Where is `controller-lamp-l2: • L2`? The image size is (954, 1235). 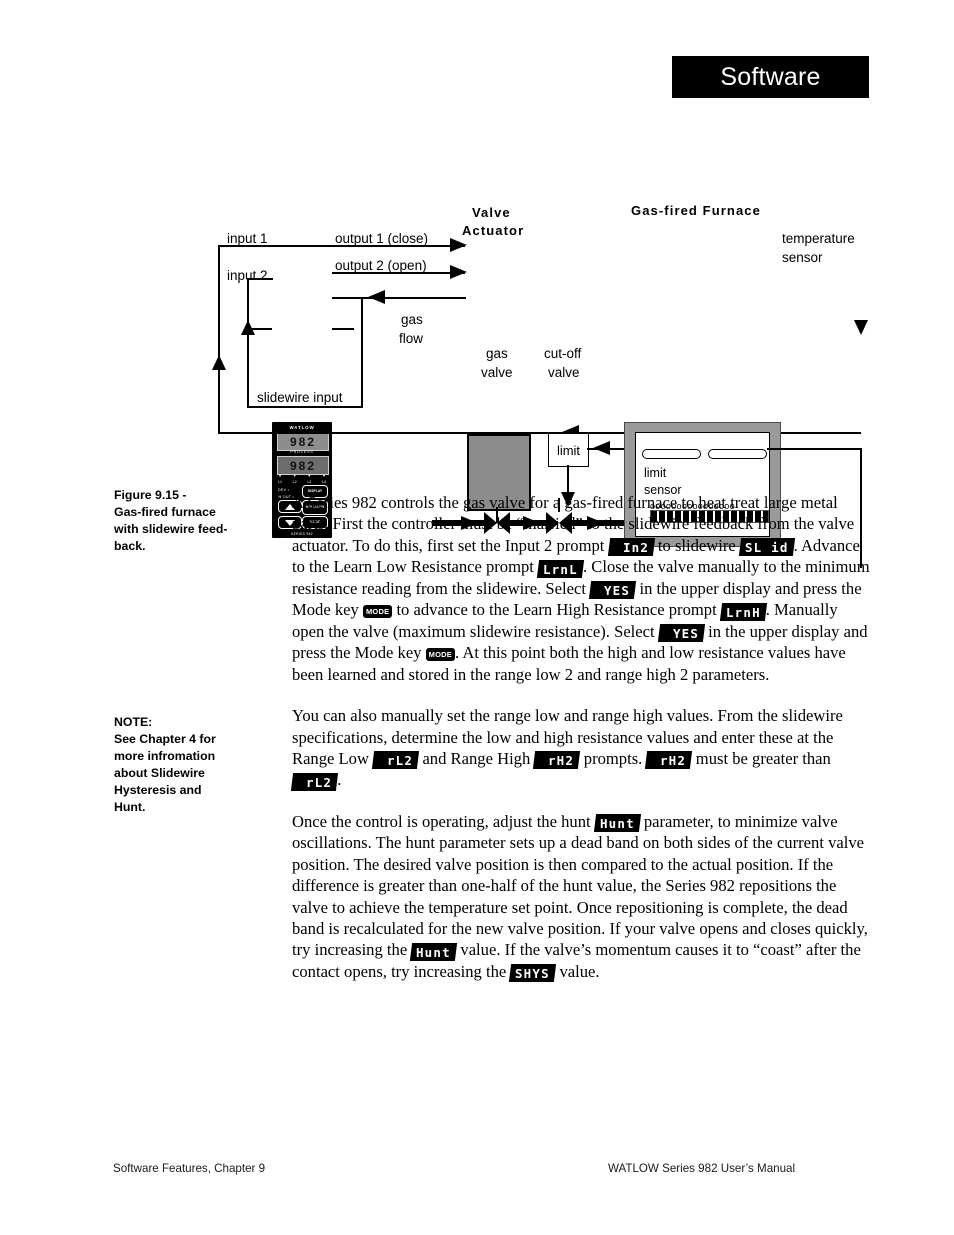
controller-lamp-l2: • L2 is located at coordinates (294, 479).